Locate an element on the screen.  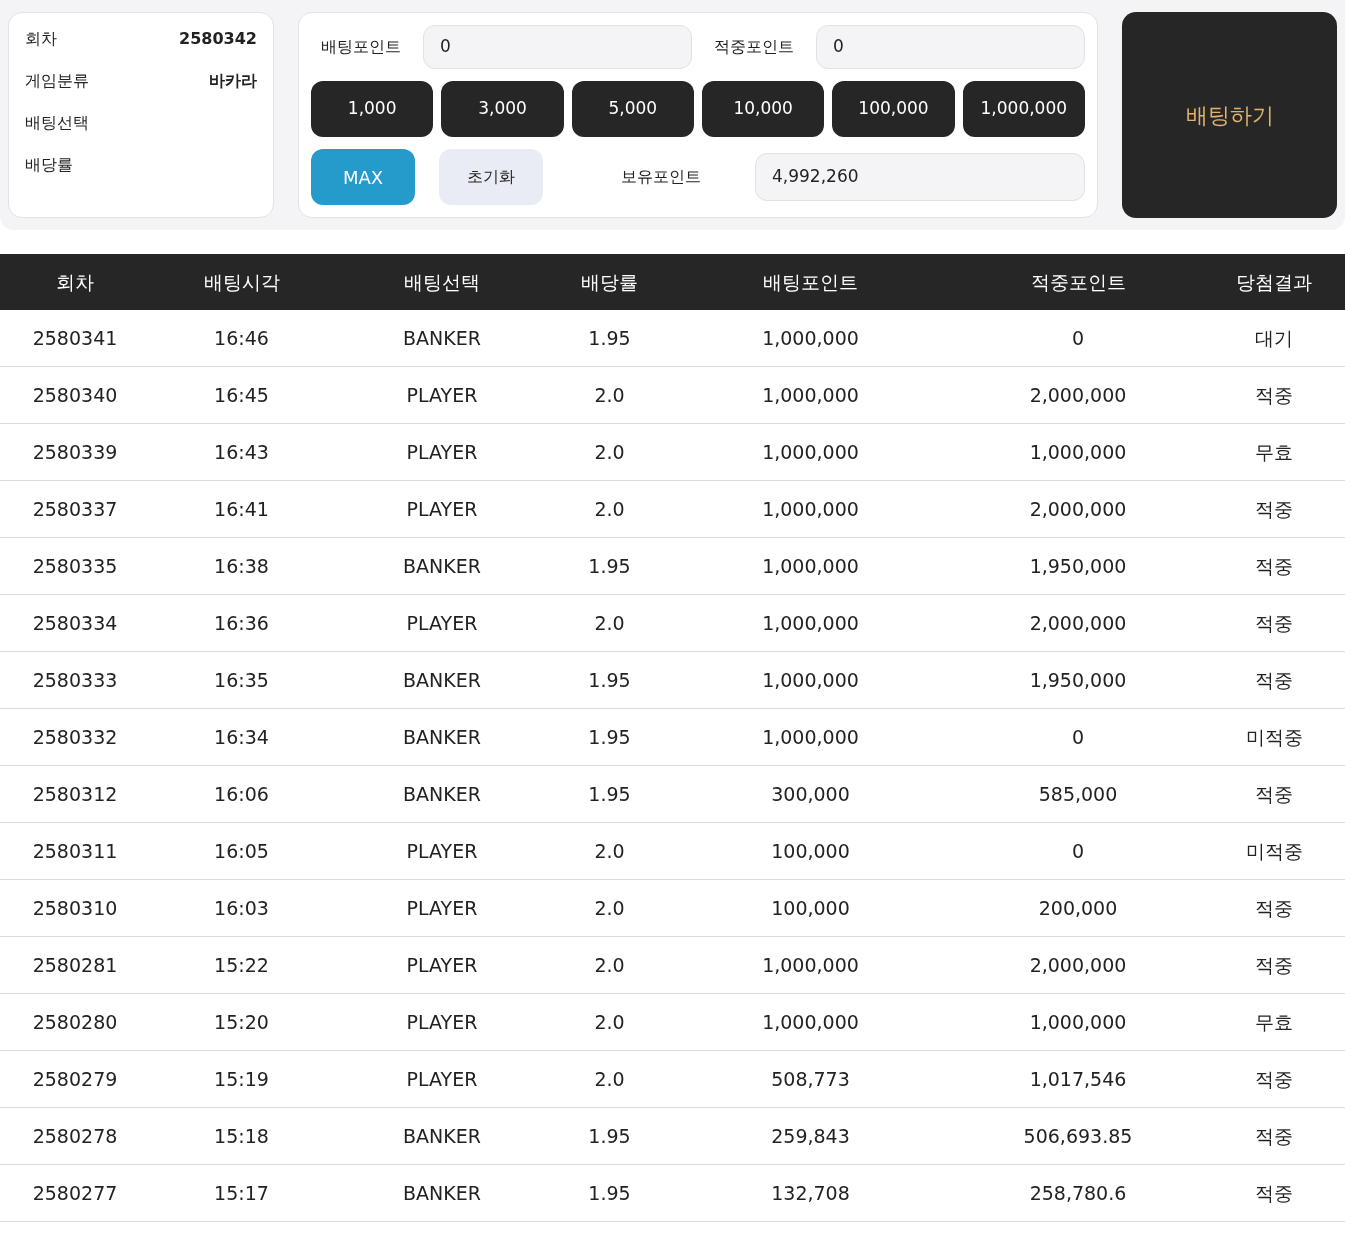
amount-button: 1,000 is located at coordinates (372, 109).